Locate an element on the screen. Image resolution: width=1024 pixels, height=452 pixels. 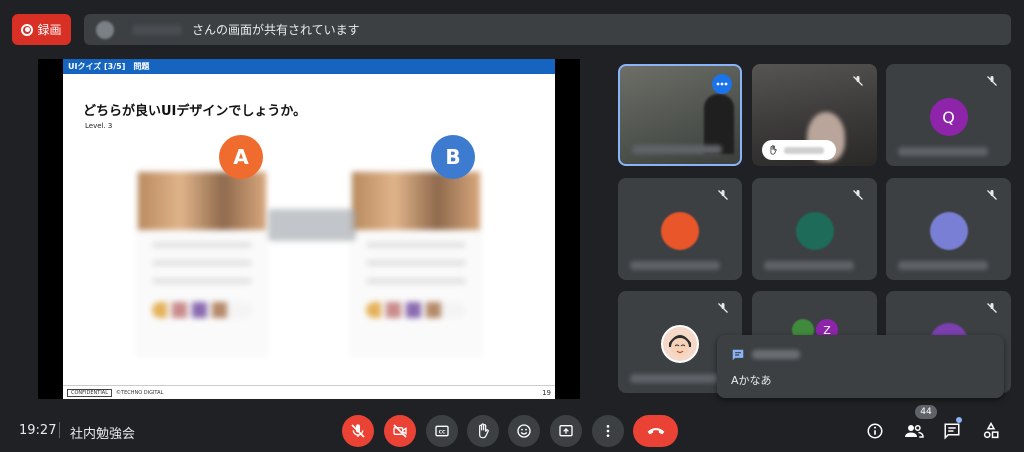
emoji-icon is located at coordinates (524, 431).